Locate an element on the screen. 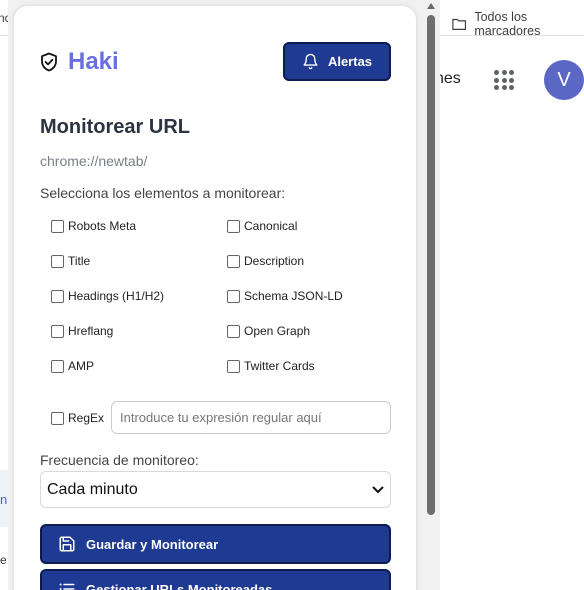 The image size is (584, 590). save-and-monitor-button: Guardar y Monitorear is located at coordinates (215, 544).